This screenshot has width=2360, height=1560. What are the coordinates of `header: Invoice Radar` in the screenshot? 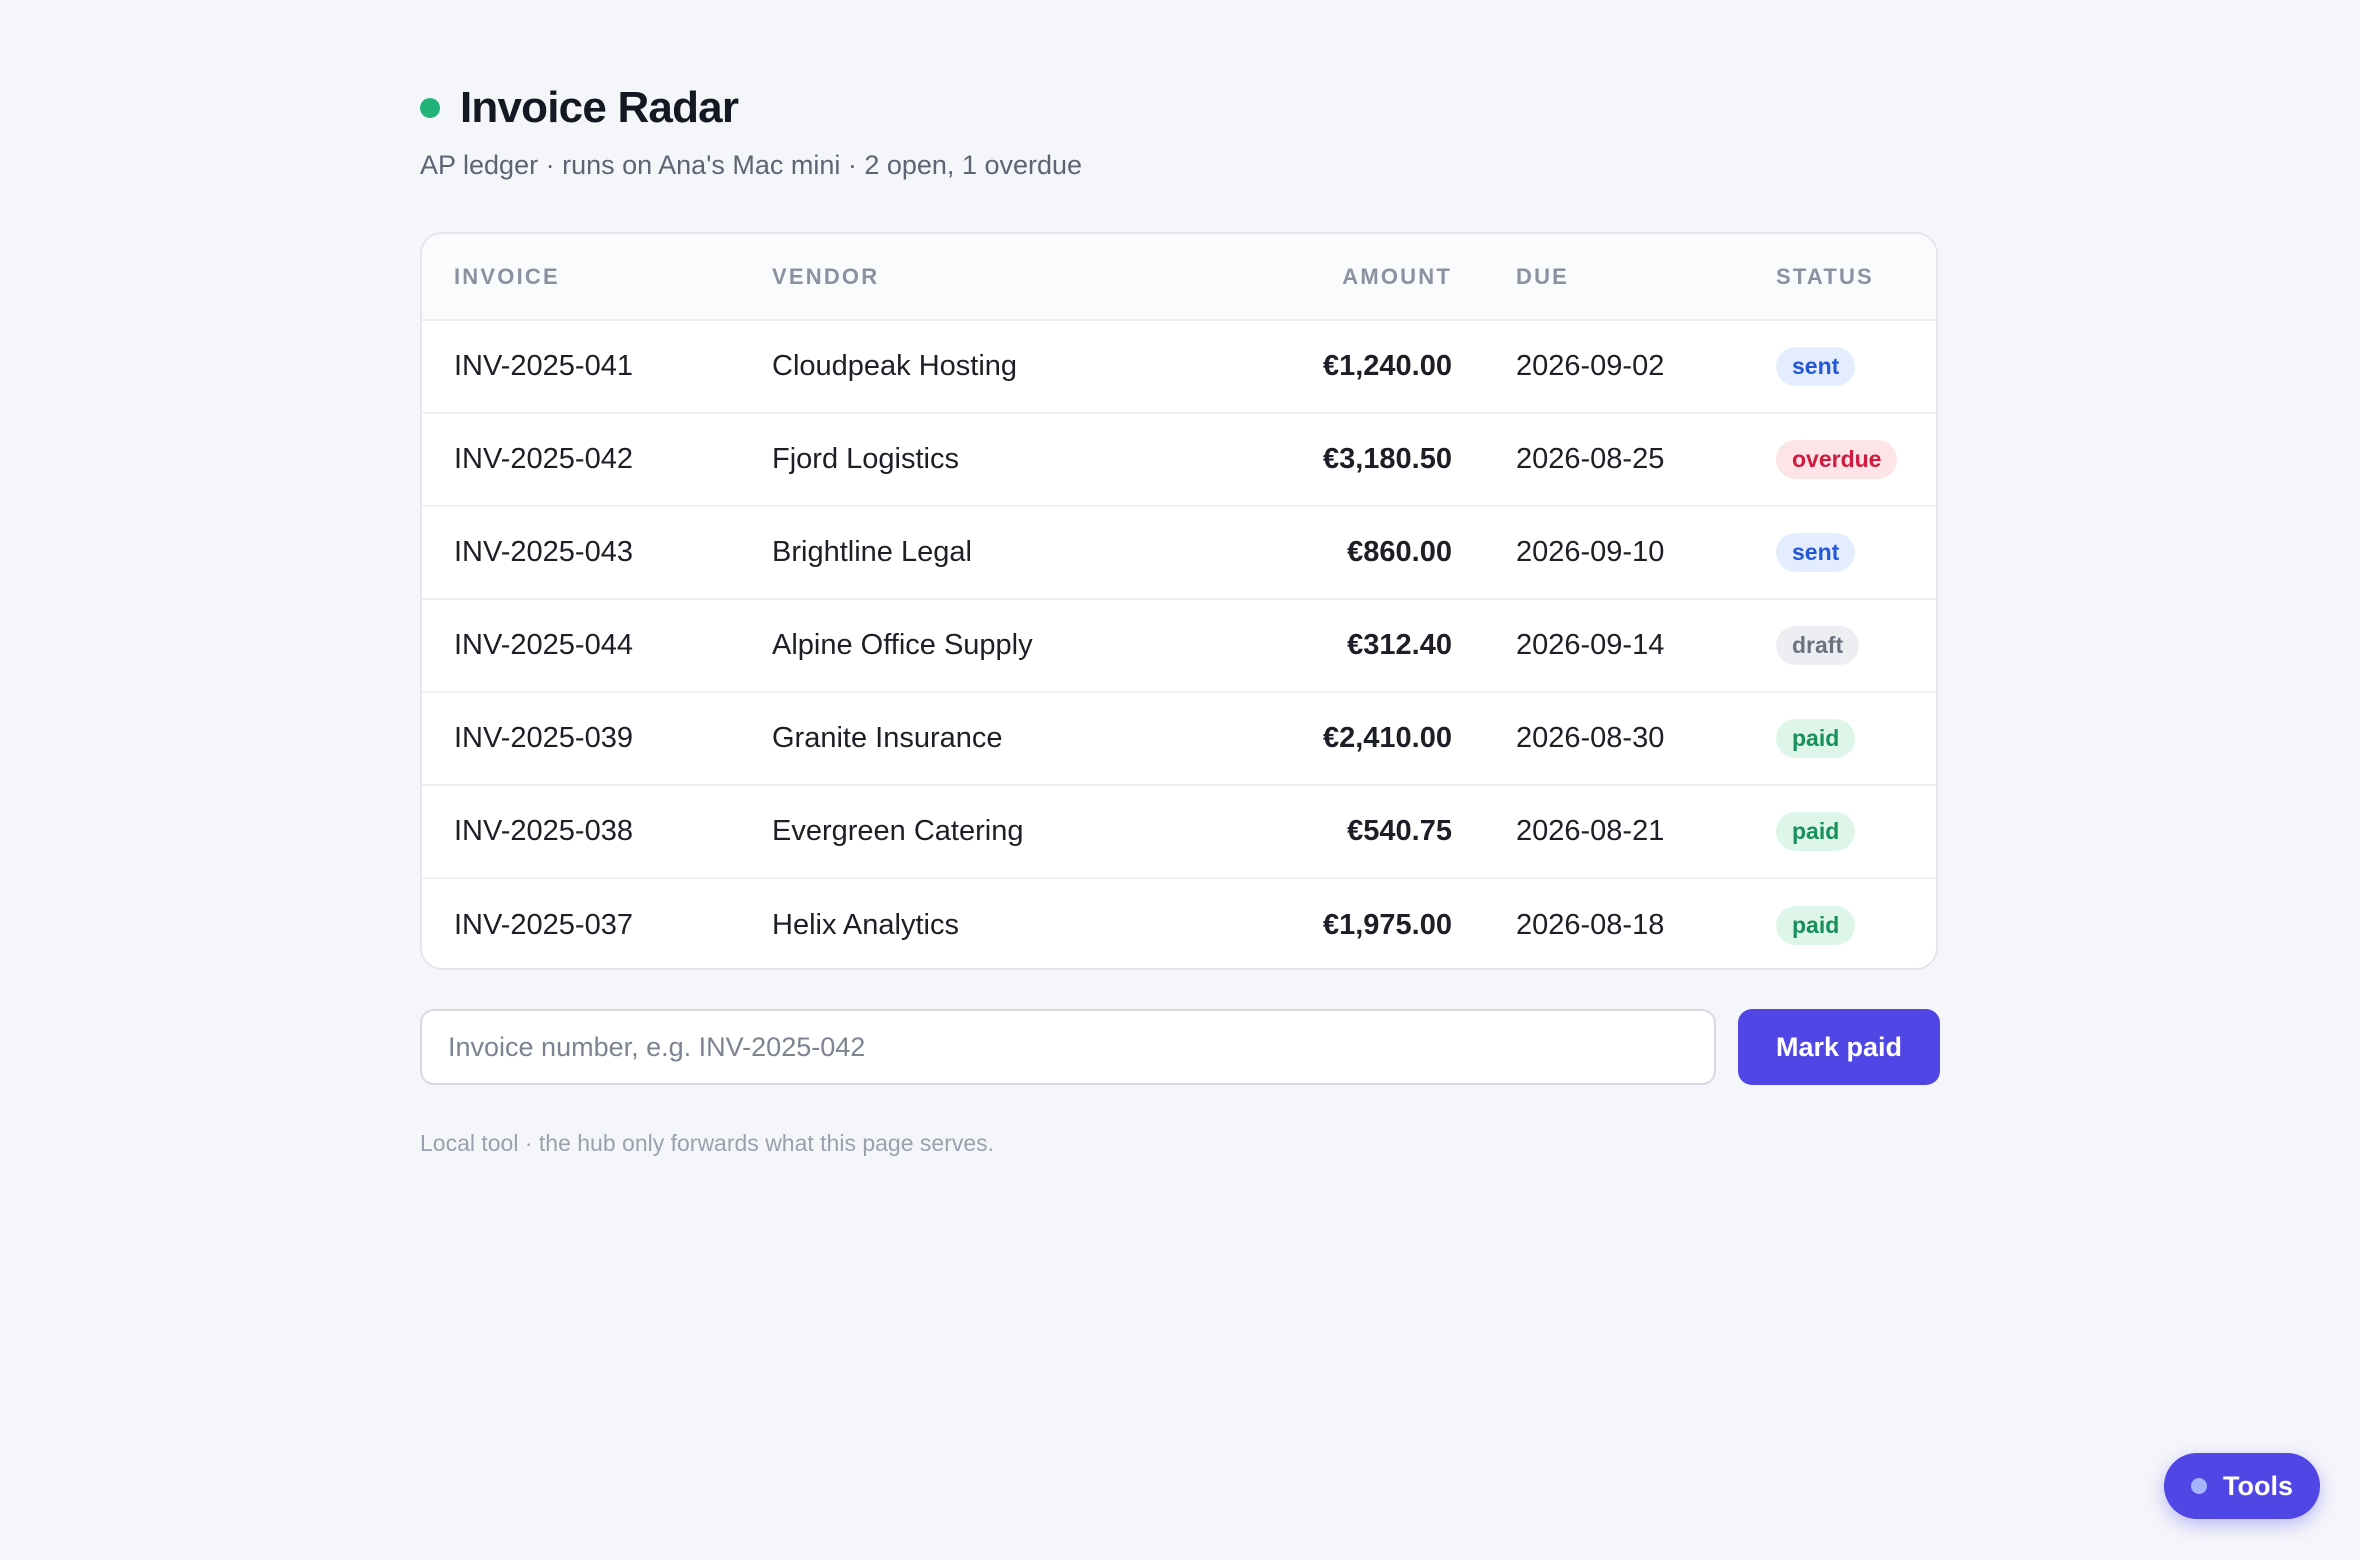 It's located at (579, 108).